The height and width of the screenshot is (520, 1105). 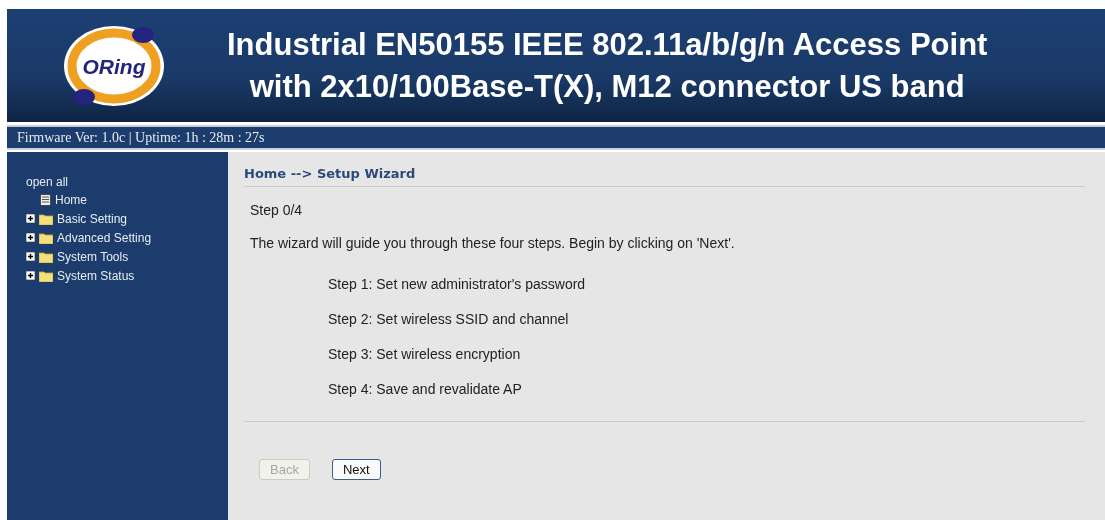 I want to click on firmware-info: Firmware Ver: 1.0c | Uptime: 1h : 28m : 27s, so click(x=141, y=137).